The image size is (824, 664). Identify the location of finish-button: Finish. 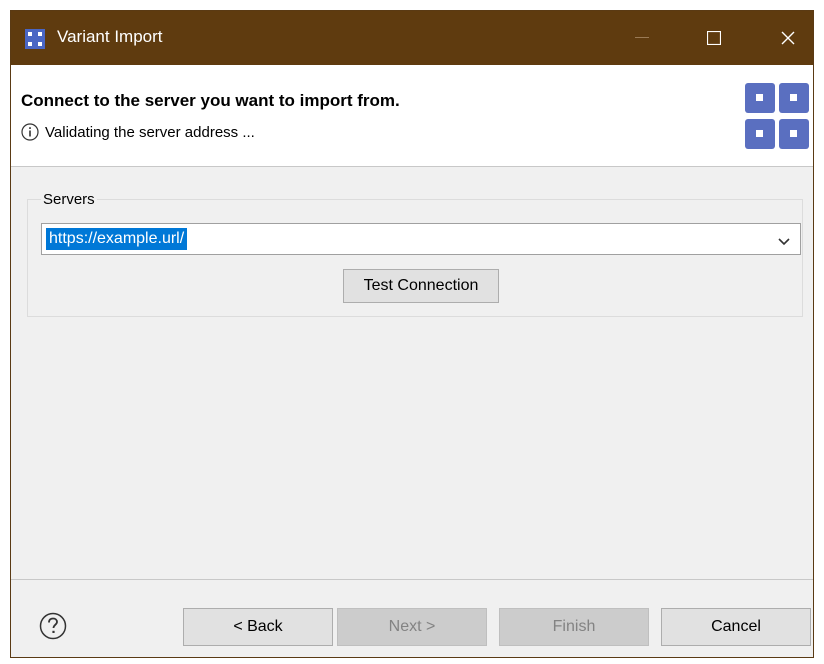
(574, 627).